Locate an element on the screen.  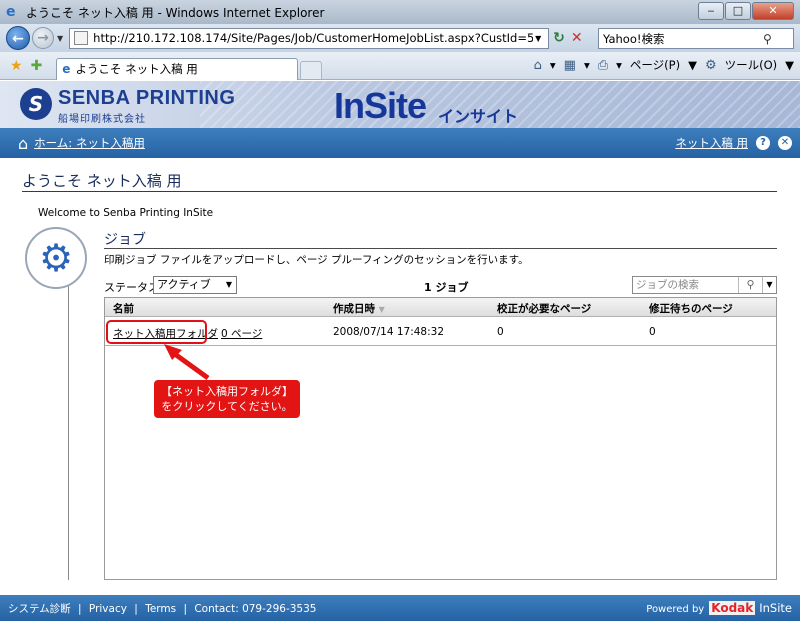
print-icon: ⎙ is located at coordinates (603, 65).